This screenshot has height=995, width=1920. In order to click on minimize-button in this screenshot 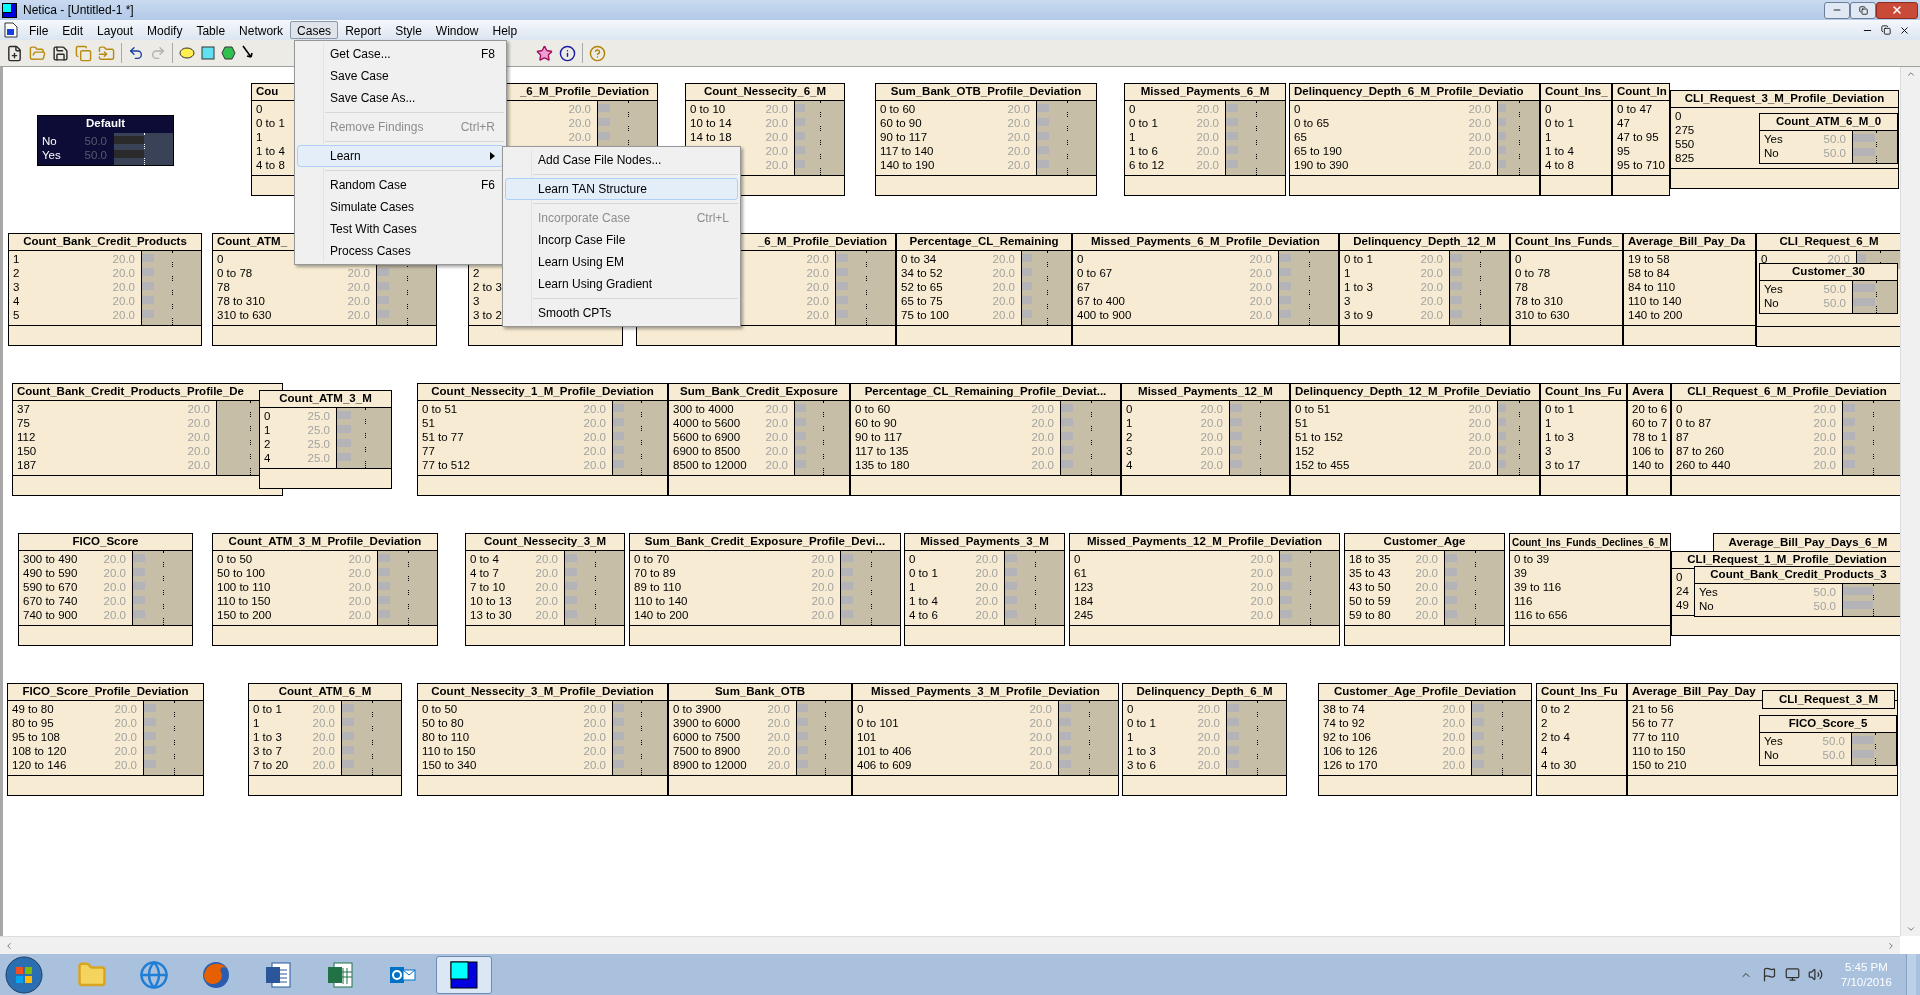, I will do `click(1837, 10)`.